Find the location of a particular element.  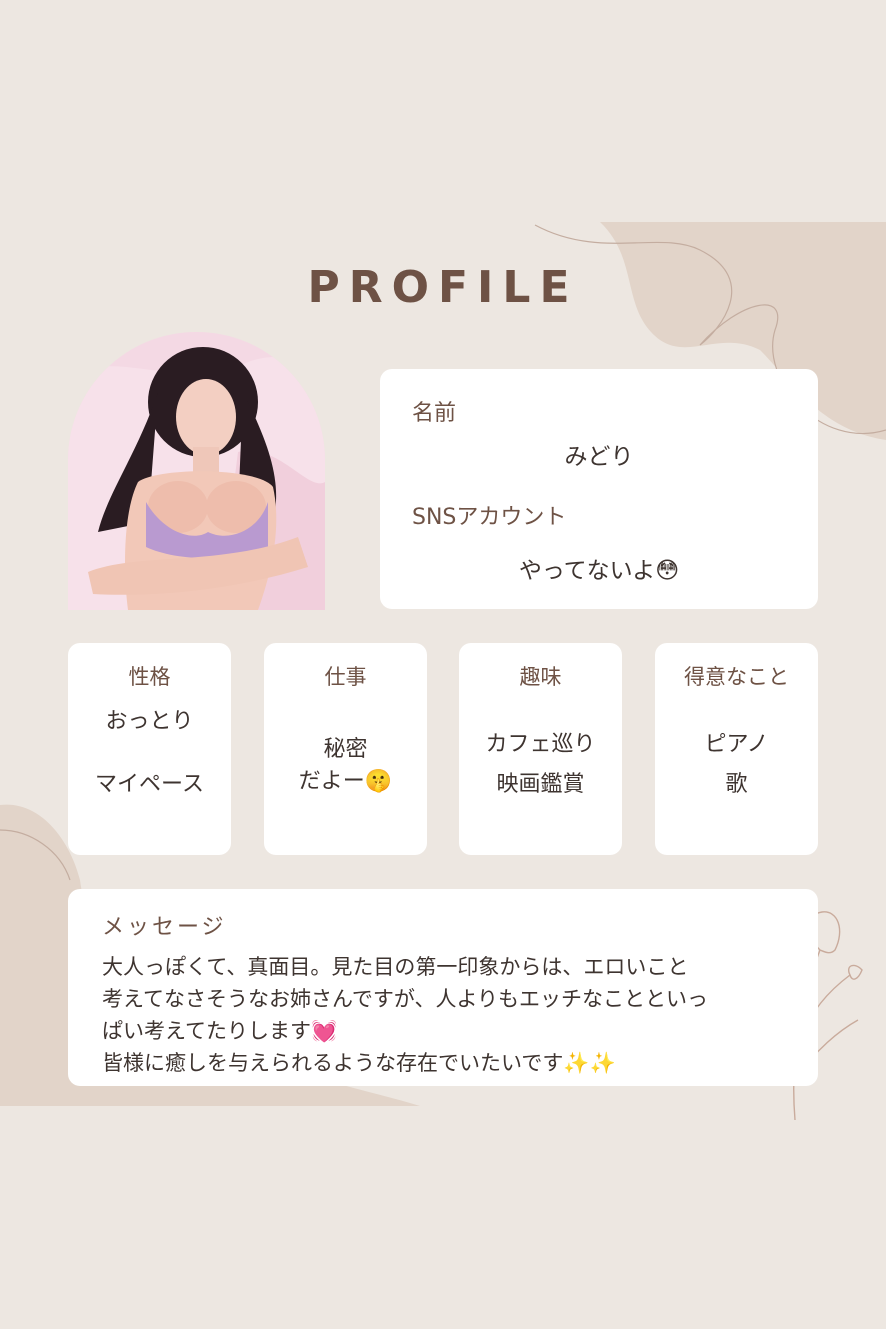

job-value-2: だよー🤫 is located at coordinates (345, 781).